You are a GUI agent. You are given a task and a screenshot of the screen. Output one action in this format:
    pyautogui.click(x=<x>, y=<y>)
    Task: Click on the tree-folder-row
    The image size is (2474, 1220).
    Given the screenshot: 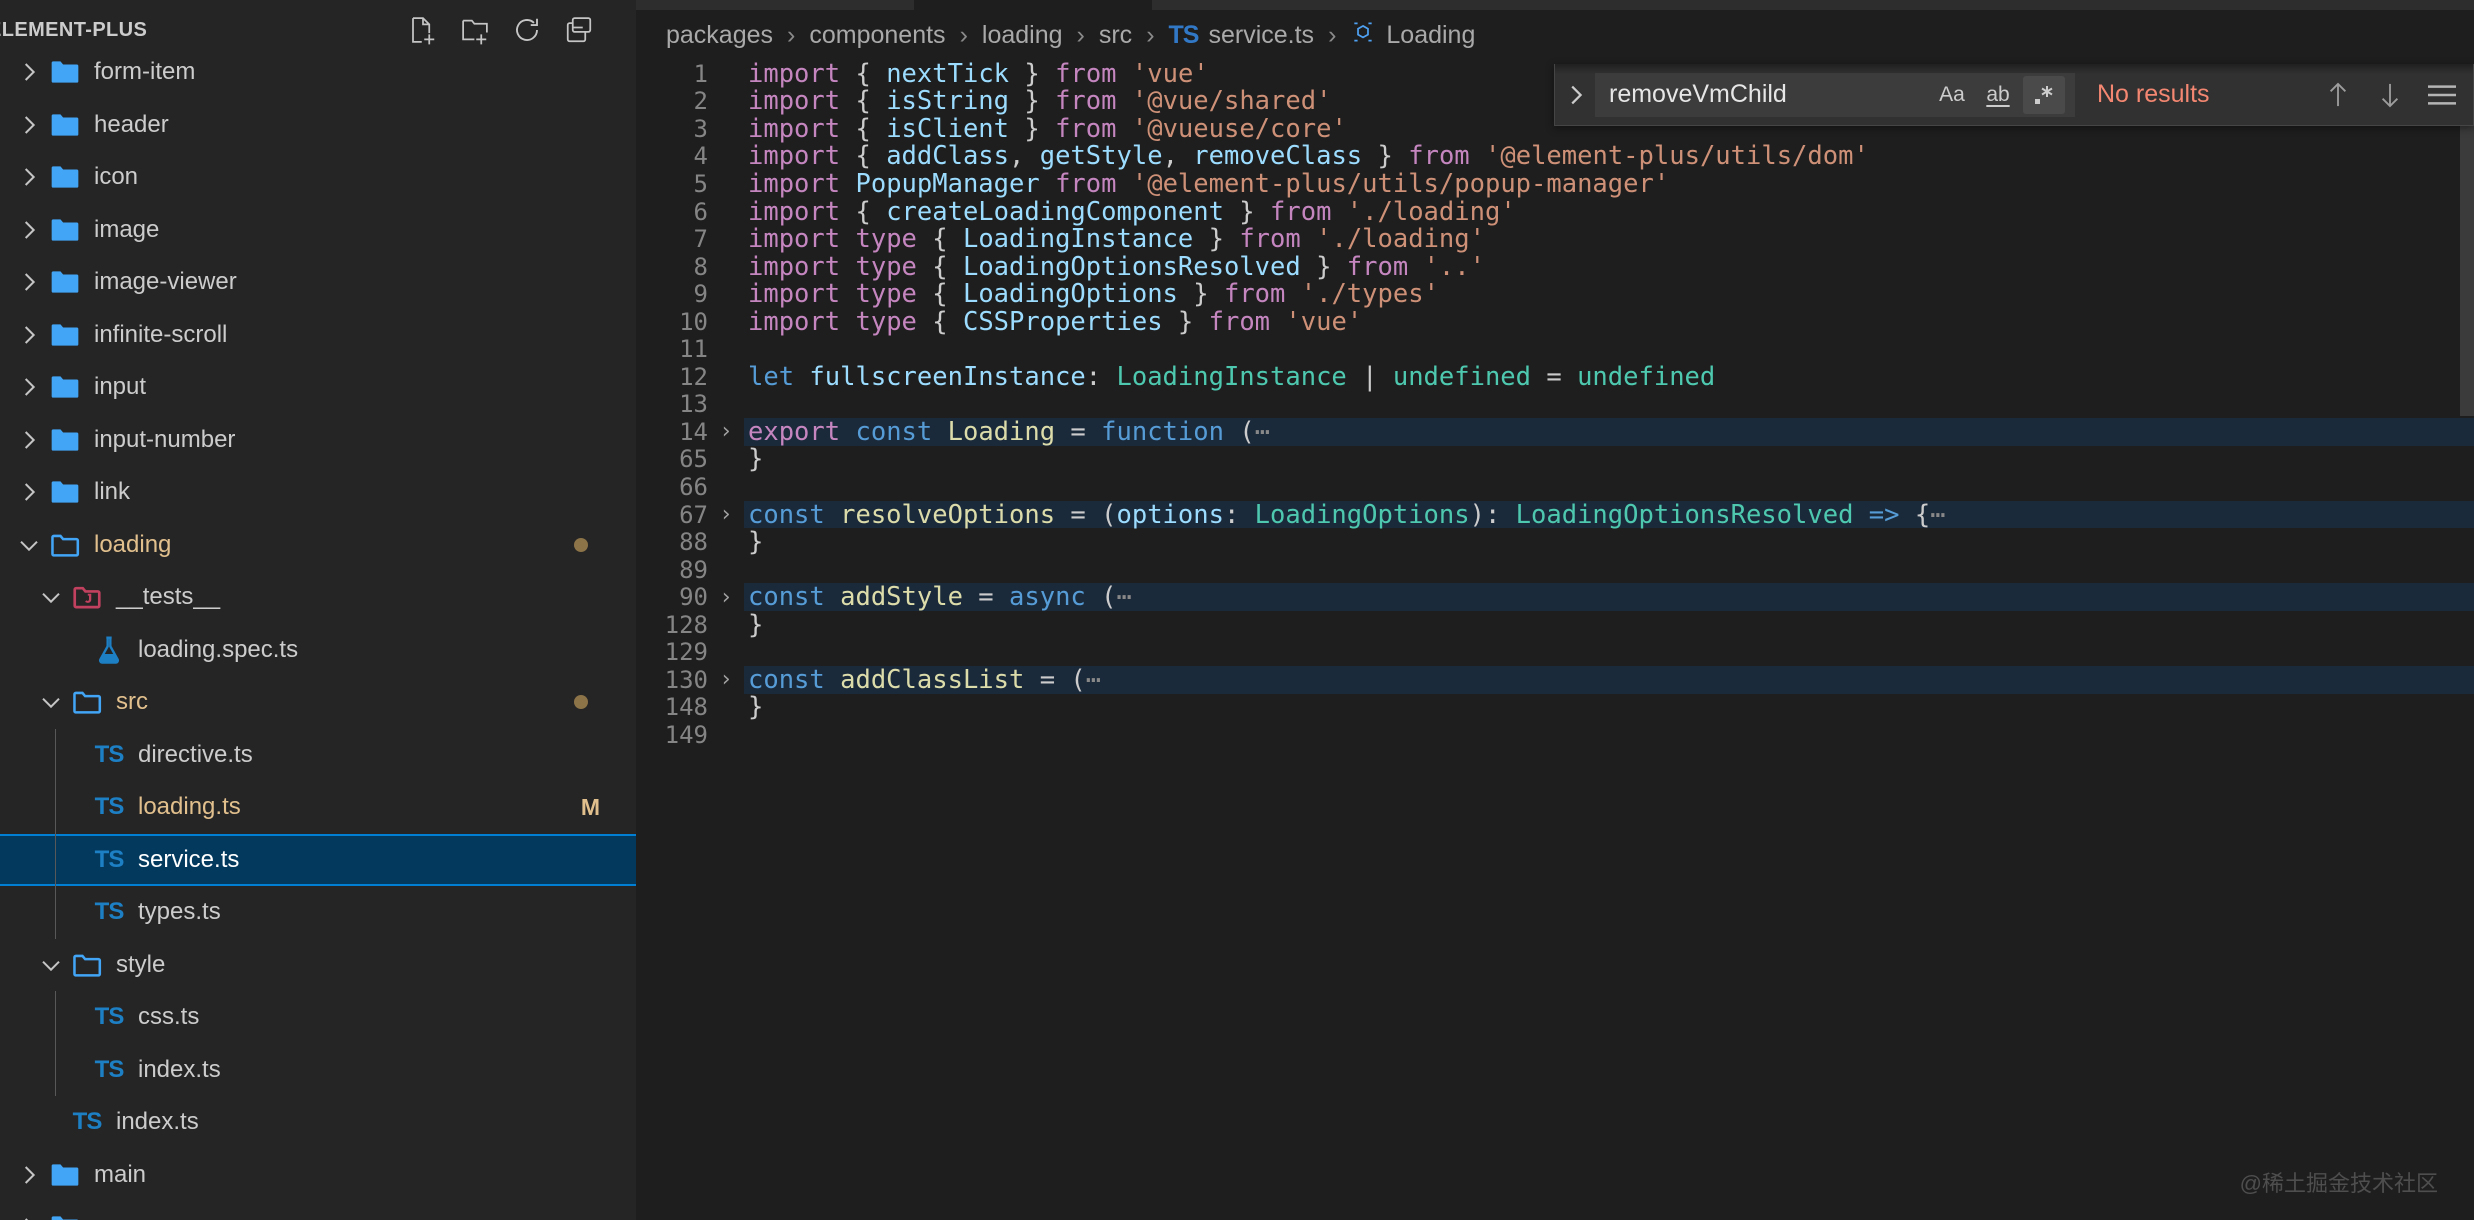 What is the action you would take?
    pyautogui.click(x=318, y=1210)
    